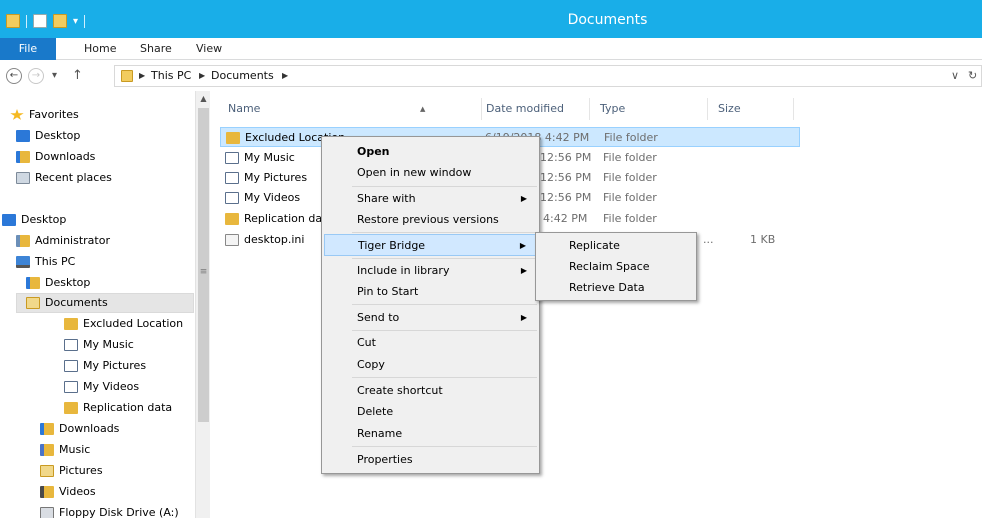  I want to click on nav-item-documents: Documents, so click(105, 303).